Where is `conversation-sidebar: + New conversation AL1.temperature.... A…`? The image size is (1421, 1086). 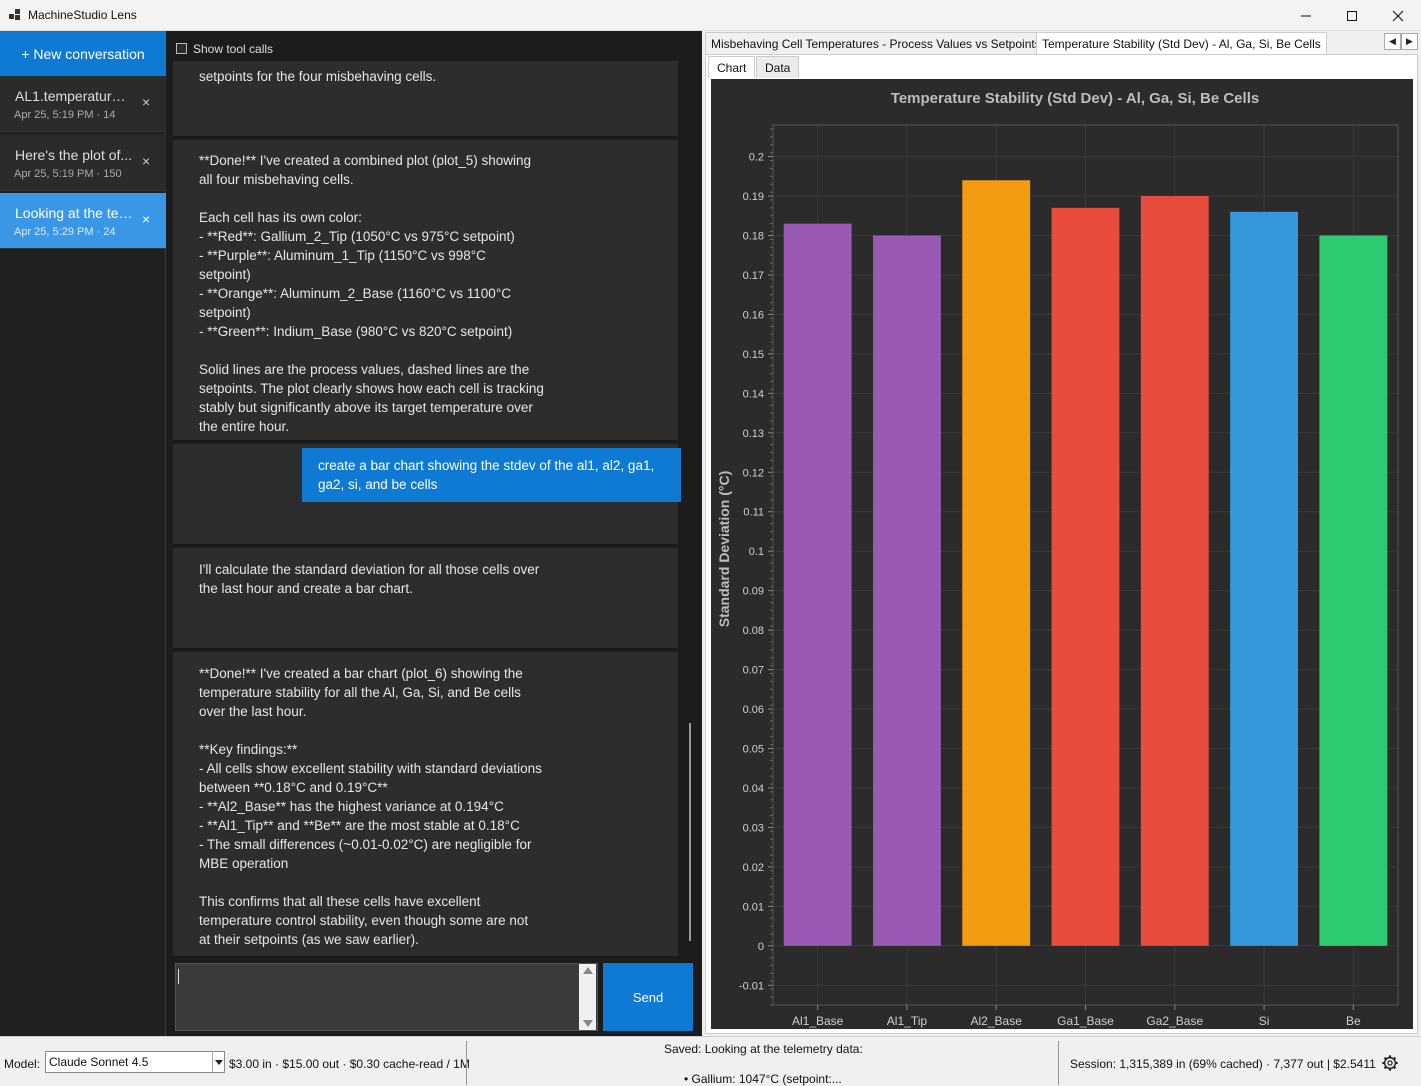 conversation-sidebar: + New conversation AL1.temperature.... A… is located at coordinates (83, 533).